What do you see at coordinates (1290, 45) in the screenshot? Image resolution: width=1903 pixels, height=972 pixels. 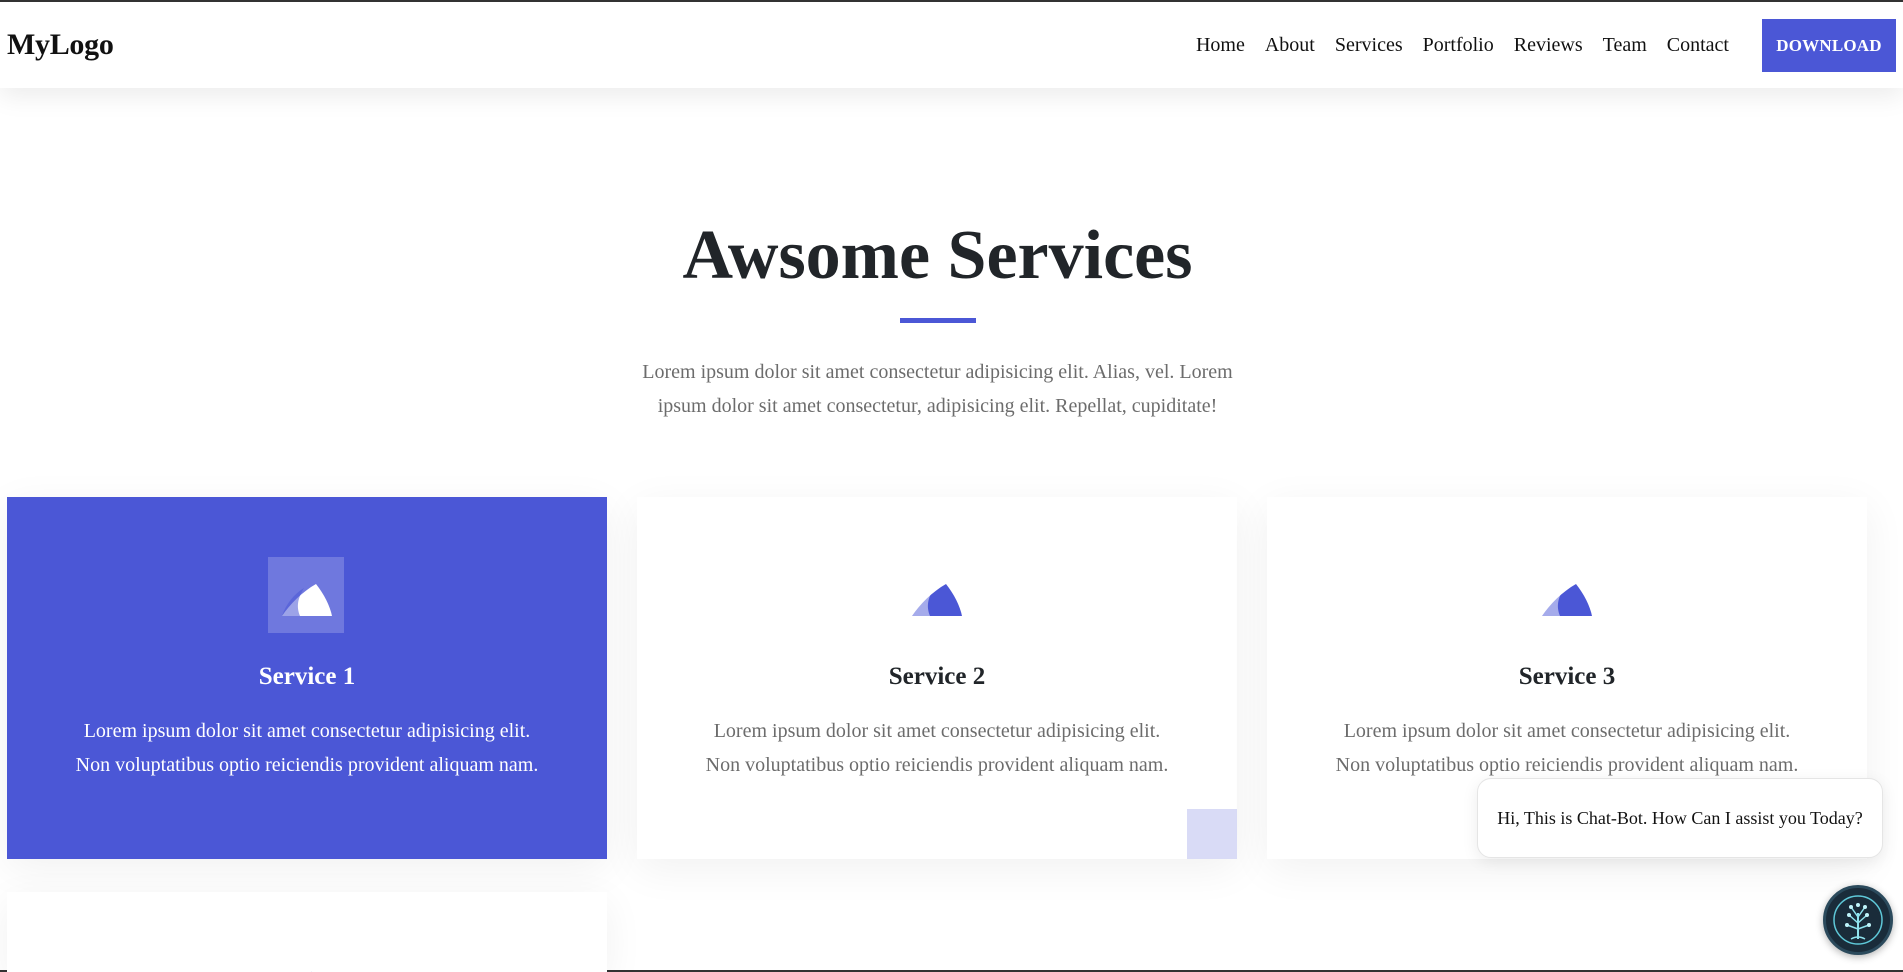 I see `nav-link-about: About` at bounding box center [1290, 45].